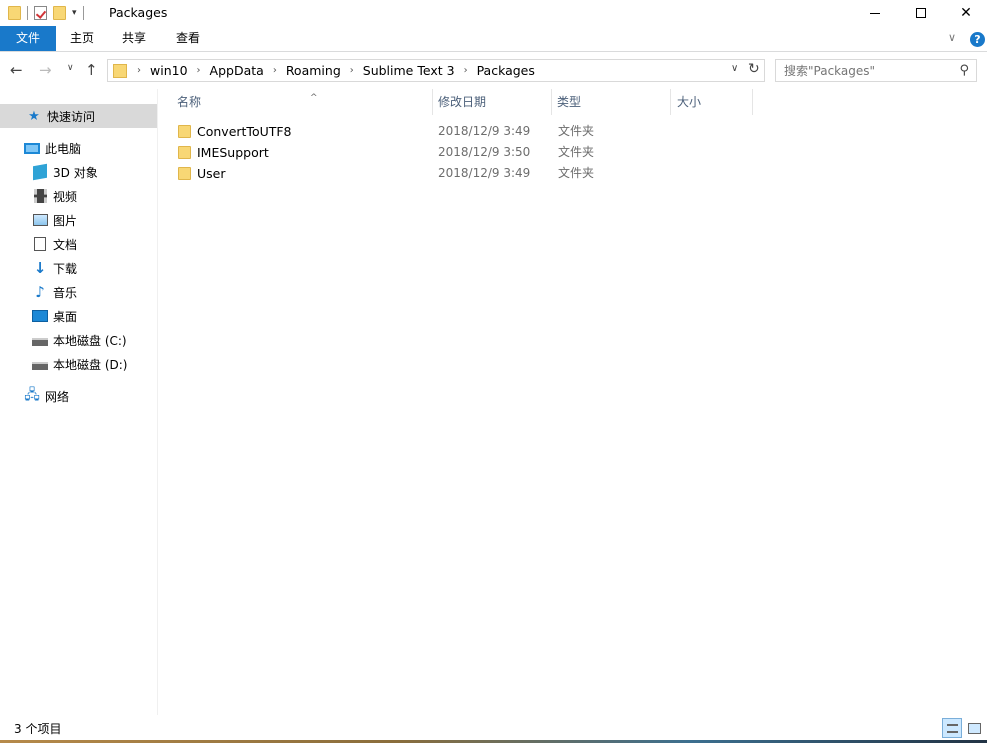 Image resolution: width=987 pixels, height=743 pixels. What do you see at coordinates (34, 116) in the screenshot?
I see `star-icon: ★` at bounding box center [34, 116].